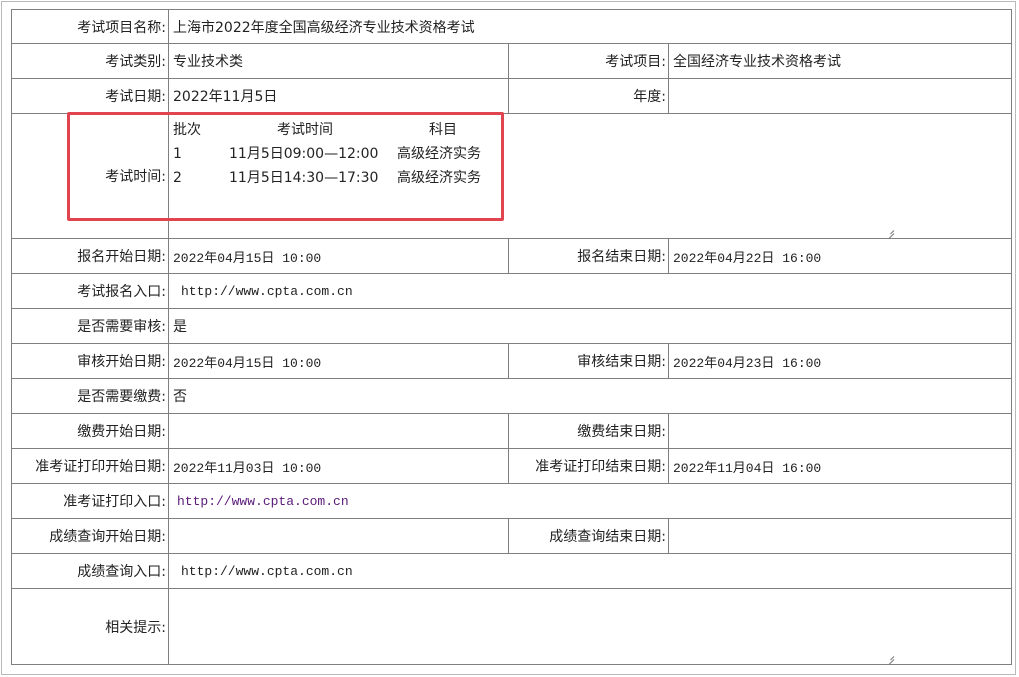 The height and width of the screenshot is (677, 1019). I want to click on row-exam-date: 考试日期: 2022年11月5日 年度:, so click(512, 96).